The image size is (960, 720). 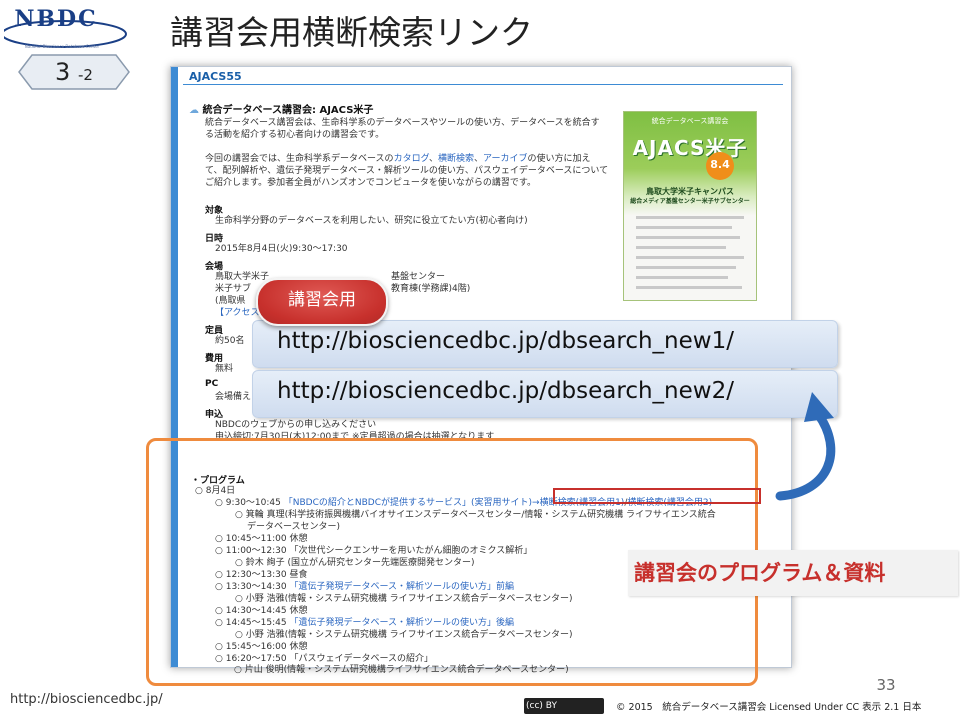 I want to click on page-badge-main: 3, so click(x=63, y=72).